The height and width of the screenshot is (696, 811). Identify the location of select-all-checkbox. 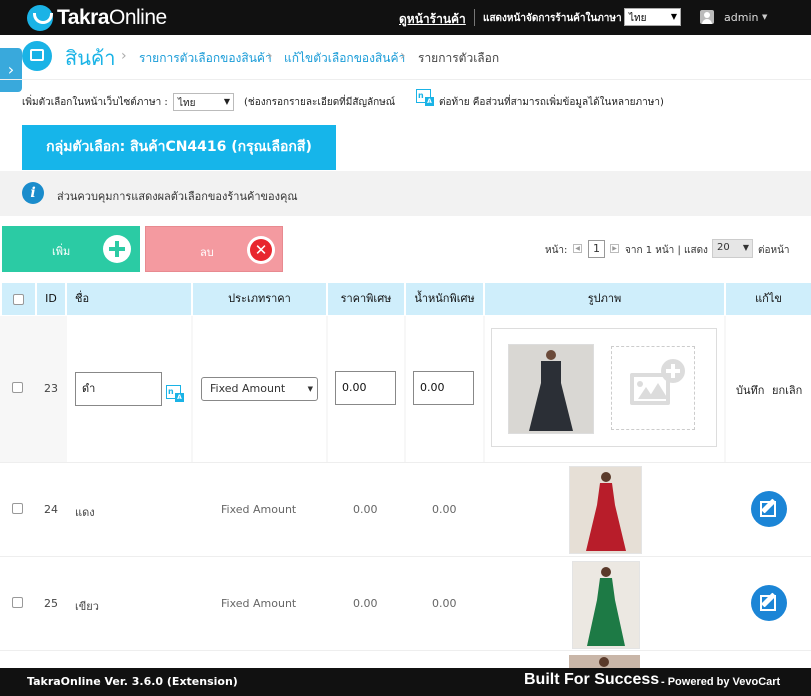
(18, 299).